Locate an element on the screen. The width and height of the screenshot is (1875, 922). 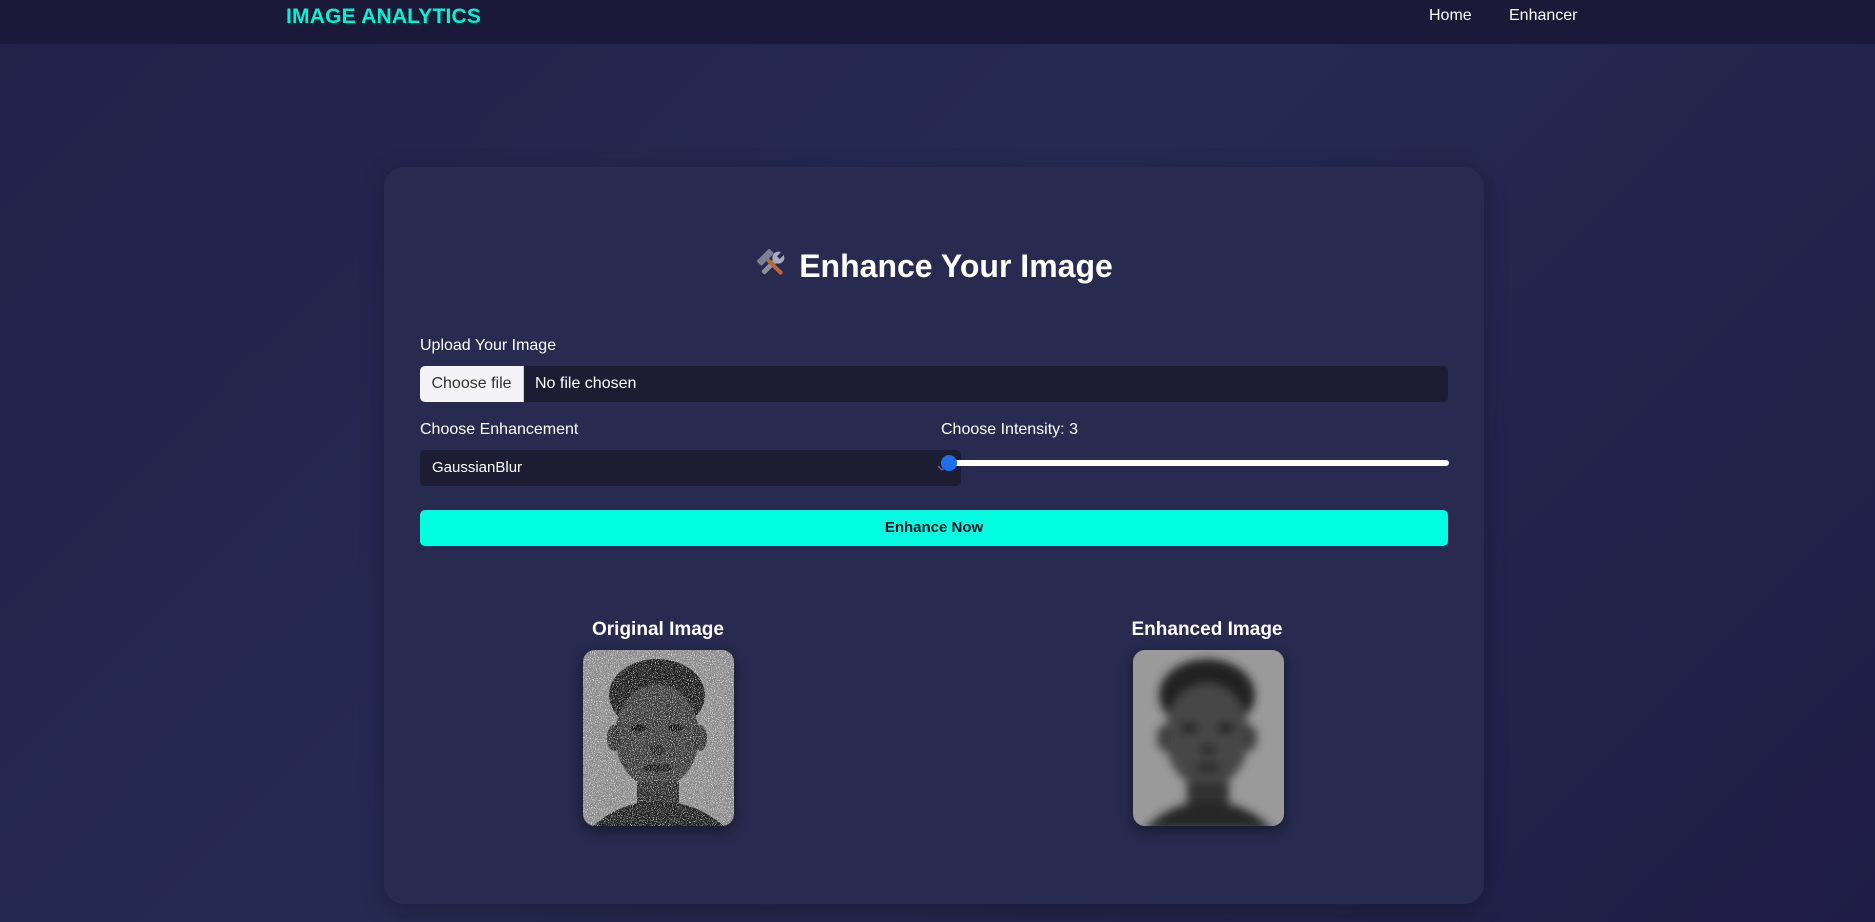
enhancement-select-value: GaussianBlur is located at coordinates (477, 467).